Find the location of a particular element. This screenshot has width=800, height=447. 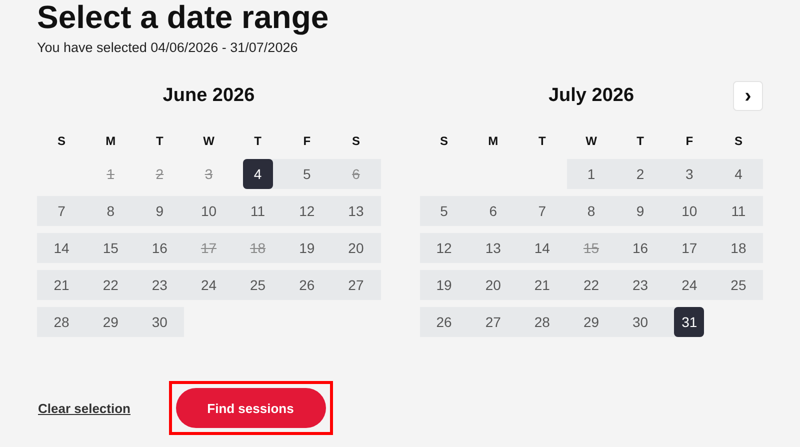

day-cell: 17 is located at coordinates (689, 248).